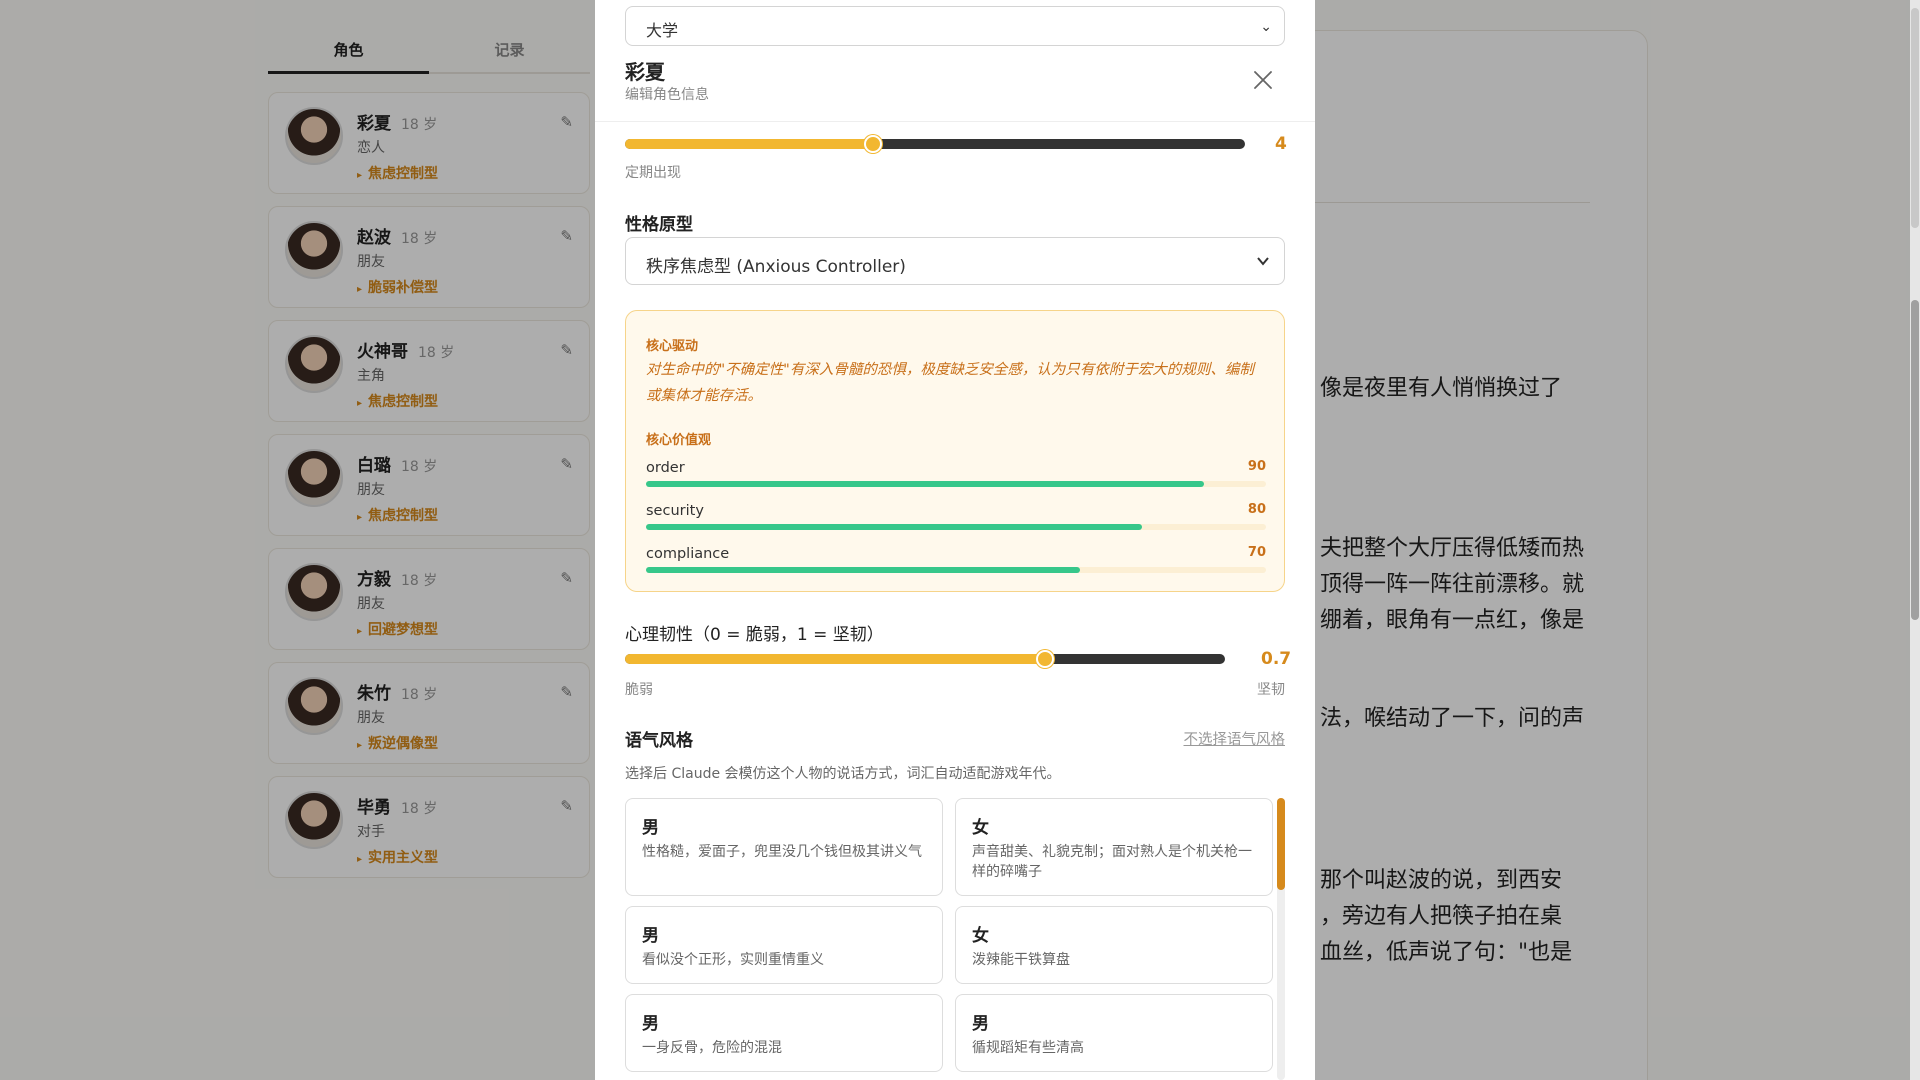  Describe the element at coordinates (662, 30) in the screenshot. I see `education-select-value: 大学` at that location.